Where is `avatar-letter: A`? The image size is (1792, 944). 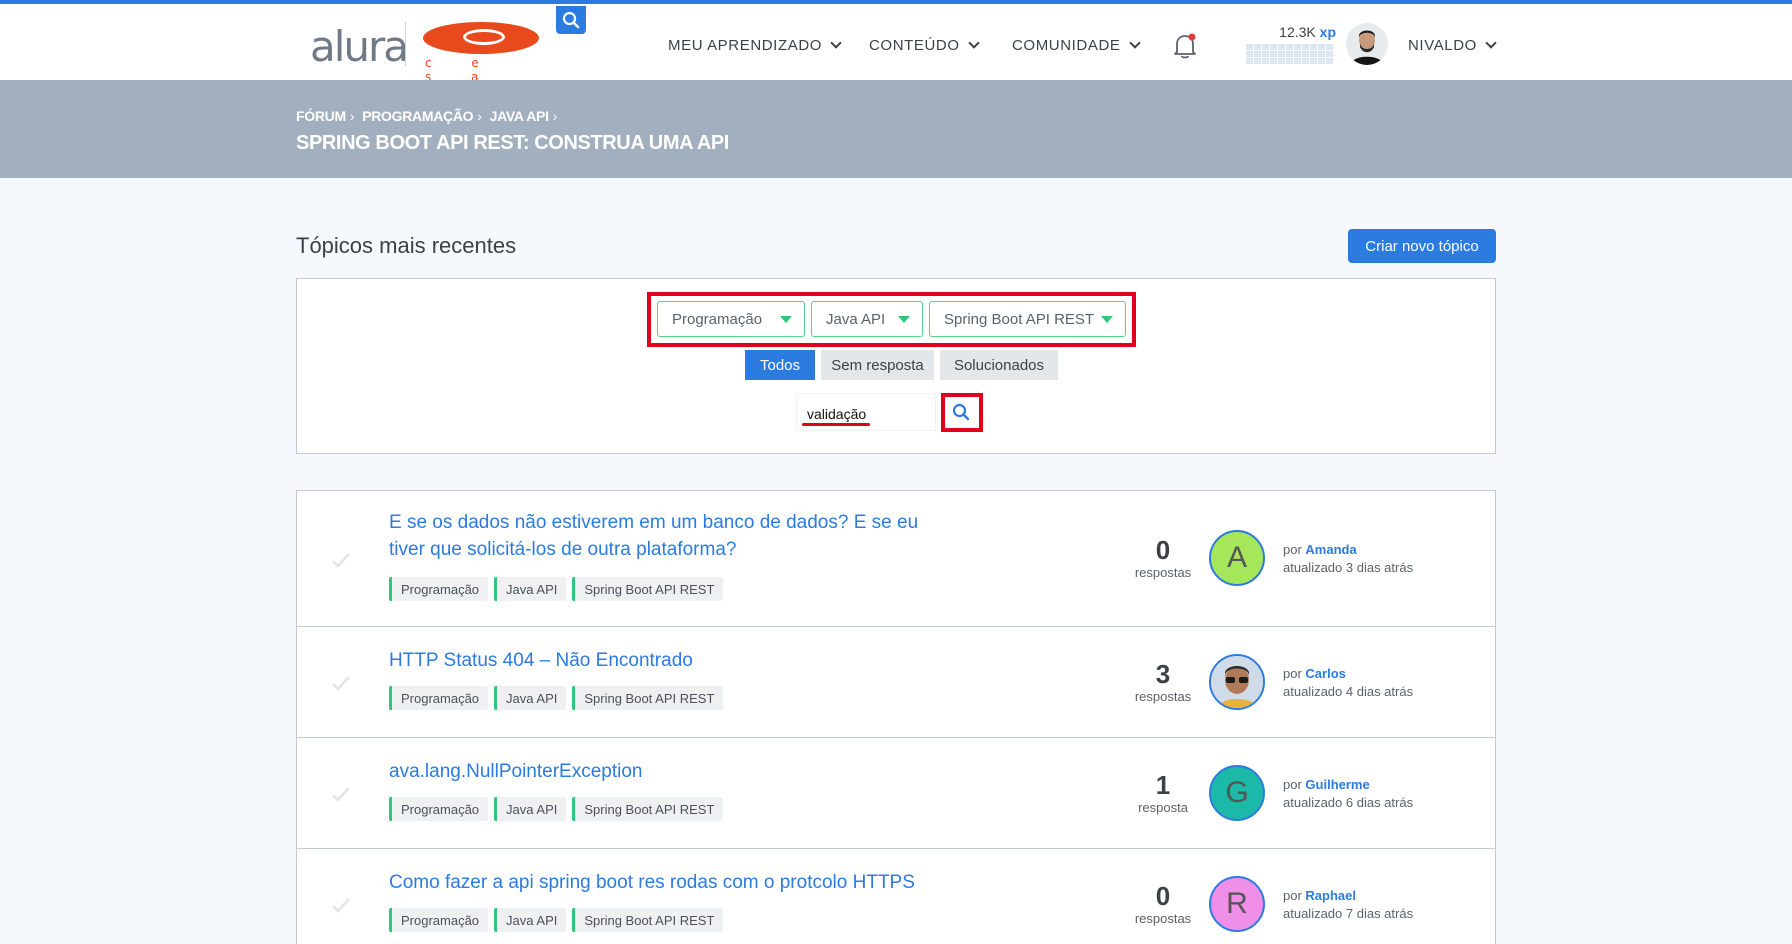 avatar-letter: A is located at coordinates (1236, 557).